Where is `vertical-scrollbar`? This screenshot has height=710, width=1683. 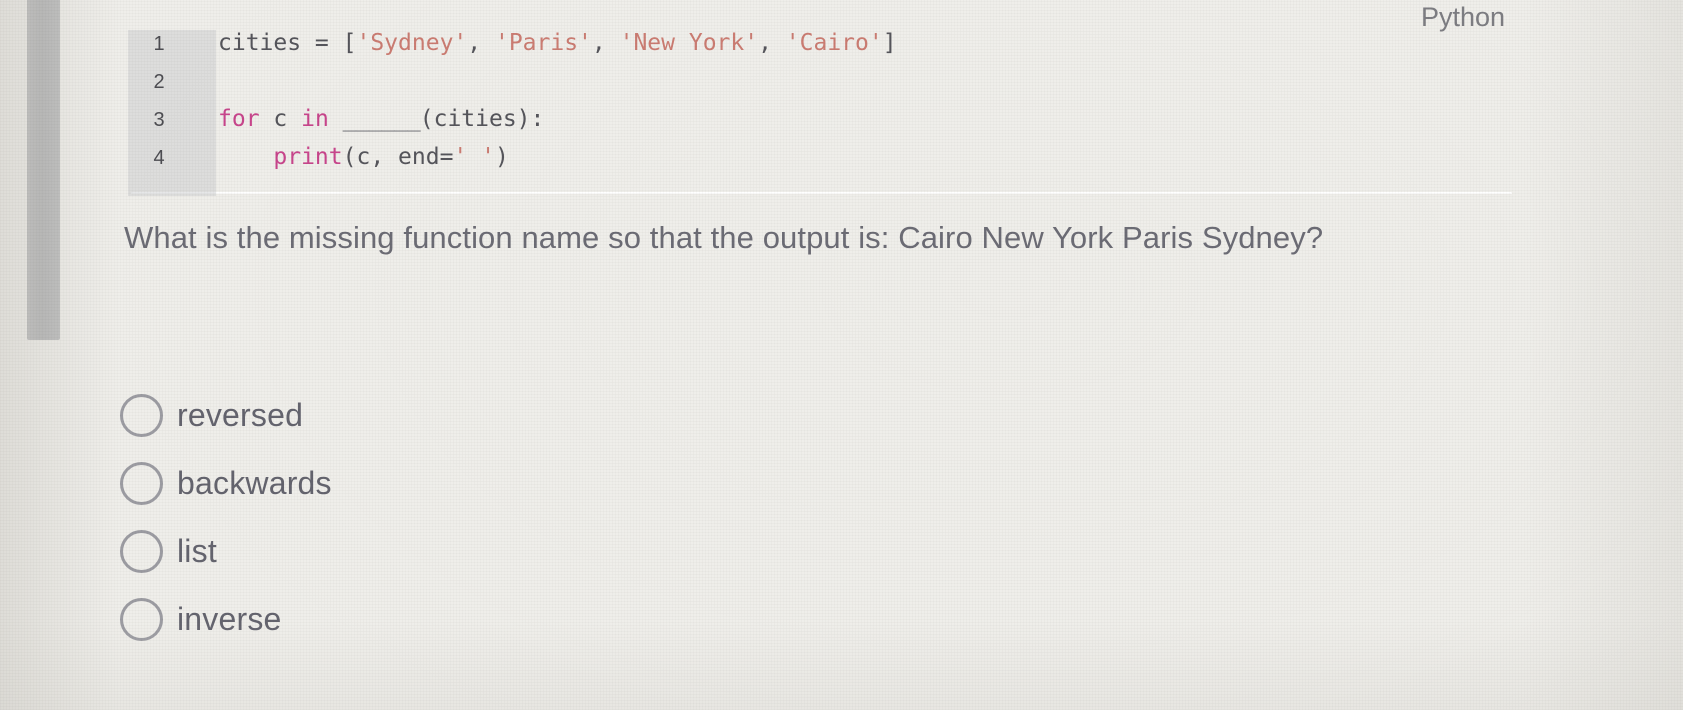 vertical-scrollbar is located at coordinates (43, 170).